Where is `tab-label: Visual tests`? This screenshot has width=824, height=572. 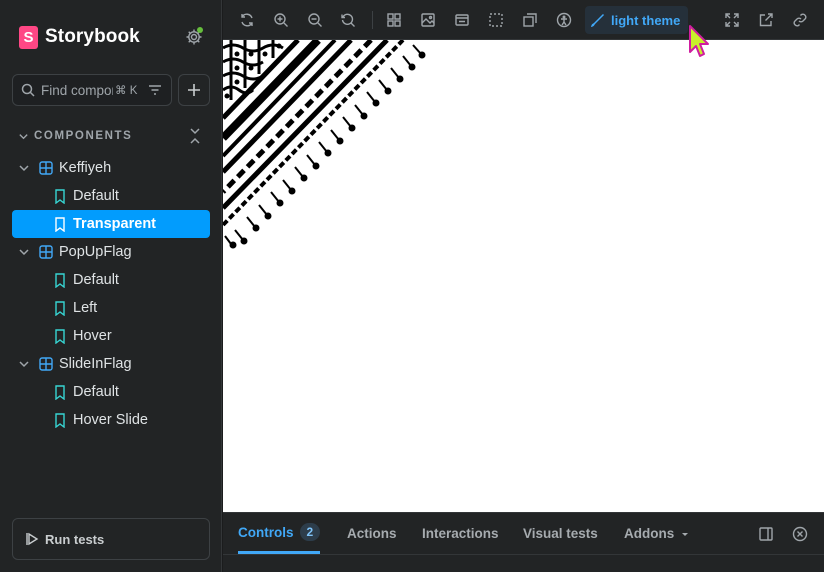
tab-label: Visual tests is located at coordinates (560, 533).